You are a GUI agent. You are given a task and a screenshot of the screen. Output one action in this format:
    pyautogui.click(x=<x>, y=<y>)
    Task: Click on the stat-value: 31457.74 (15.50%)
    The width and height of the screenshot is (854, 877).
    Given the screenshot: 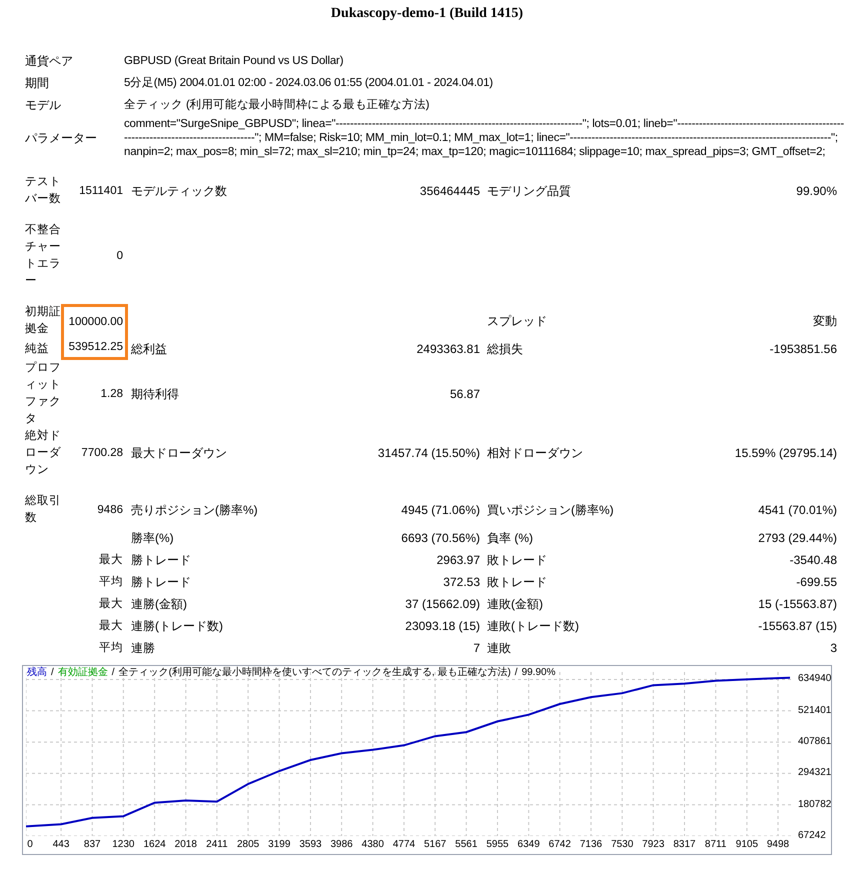 What is the action you would take?
    pyautogui.click(x=429, y=453)
    